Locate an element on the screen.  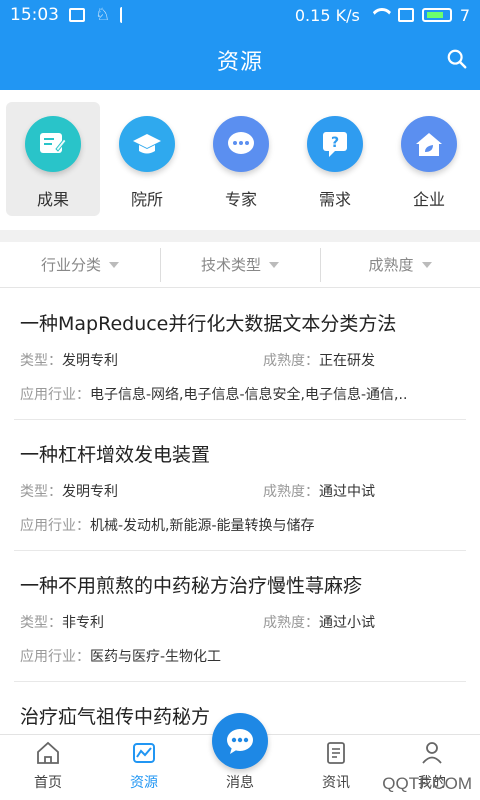
filter-industry: 行业分类 is located at coordinates (80, 264).